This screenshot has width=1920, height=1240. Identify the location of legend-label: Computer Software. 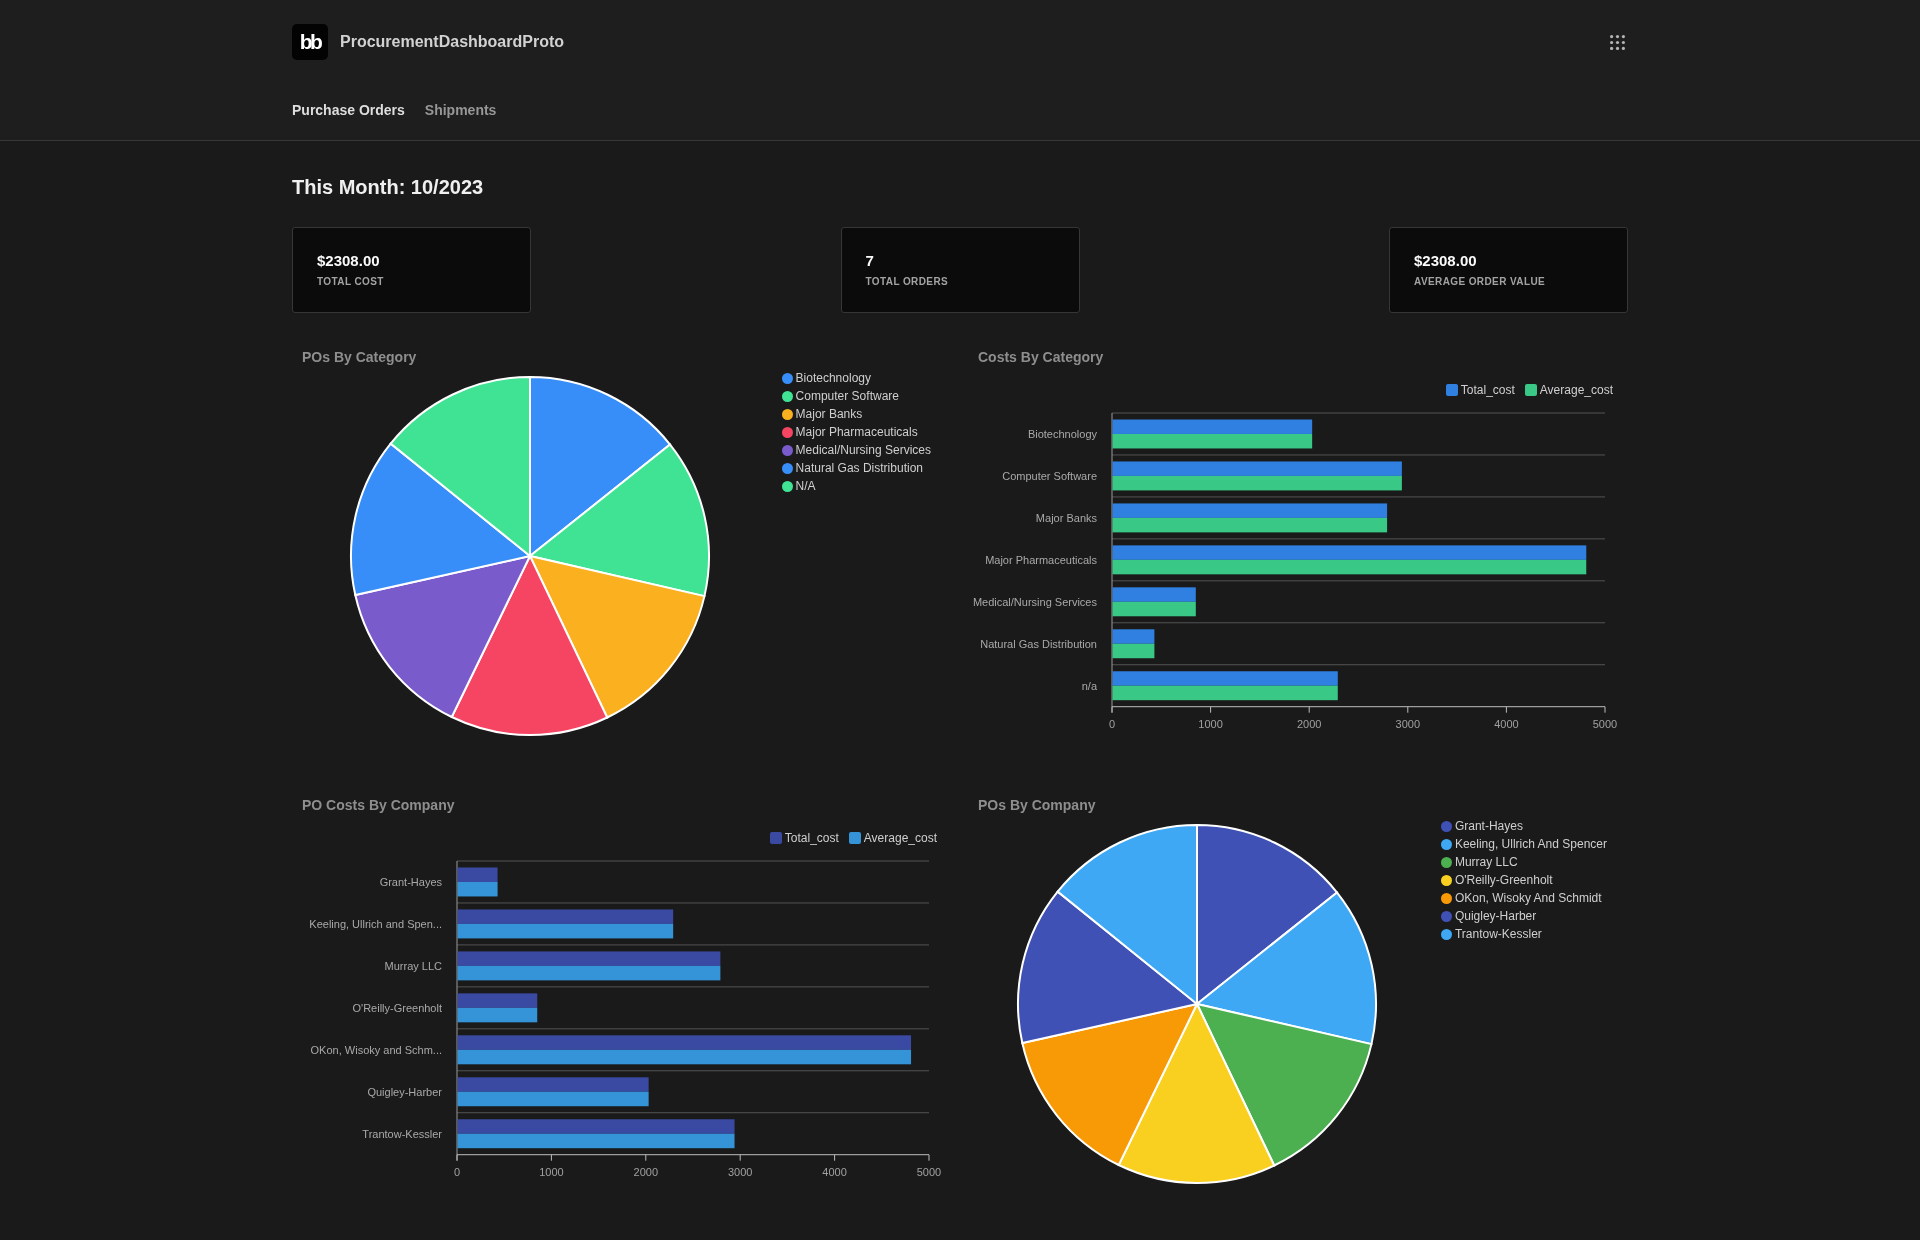
(847, 396).